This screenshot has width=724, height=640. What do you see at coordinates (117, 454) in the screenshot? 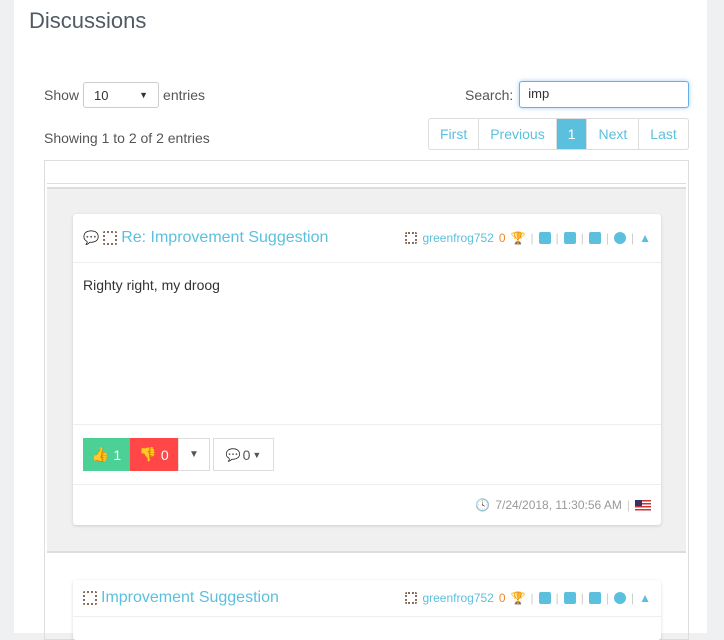
I see `upvote-count: 1` at bounding box center [117, 454].